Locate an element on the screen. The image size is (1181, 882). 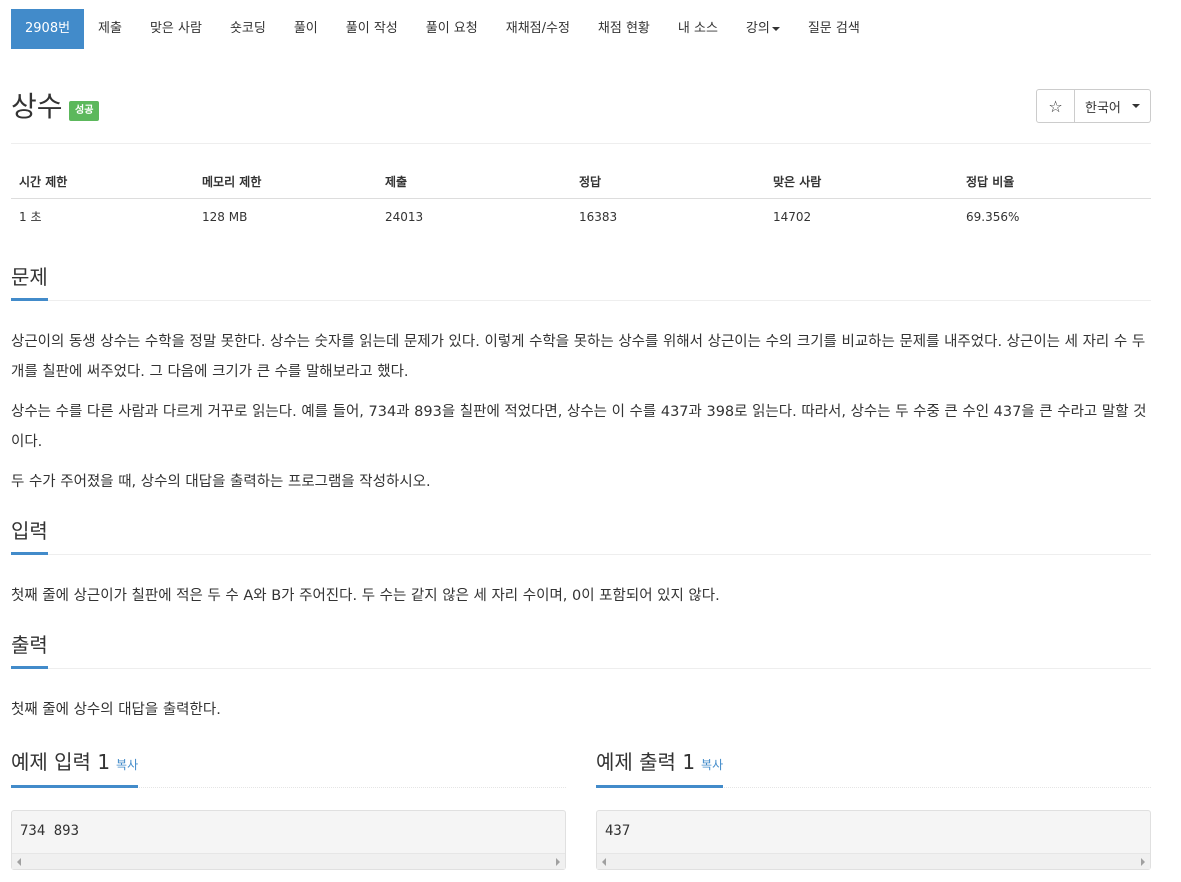
nav-accepted-users: 맞은 사람 is located at coordinates (176, 29).